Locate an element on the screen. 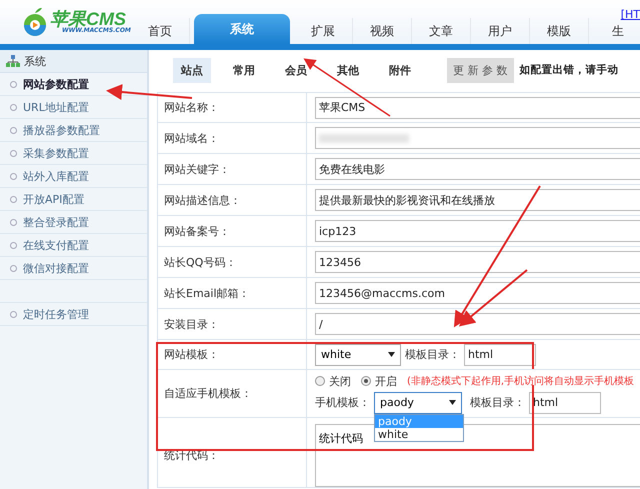 Image resolution: width=640 pixels, height=489 pixels. apple-logo-icon is located at coordinates (35, 22).